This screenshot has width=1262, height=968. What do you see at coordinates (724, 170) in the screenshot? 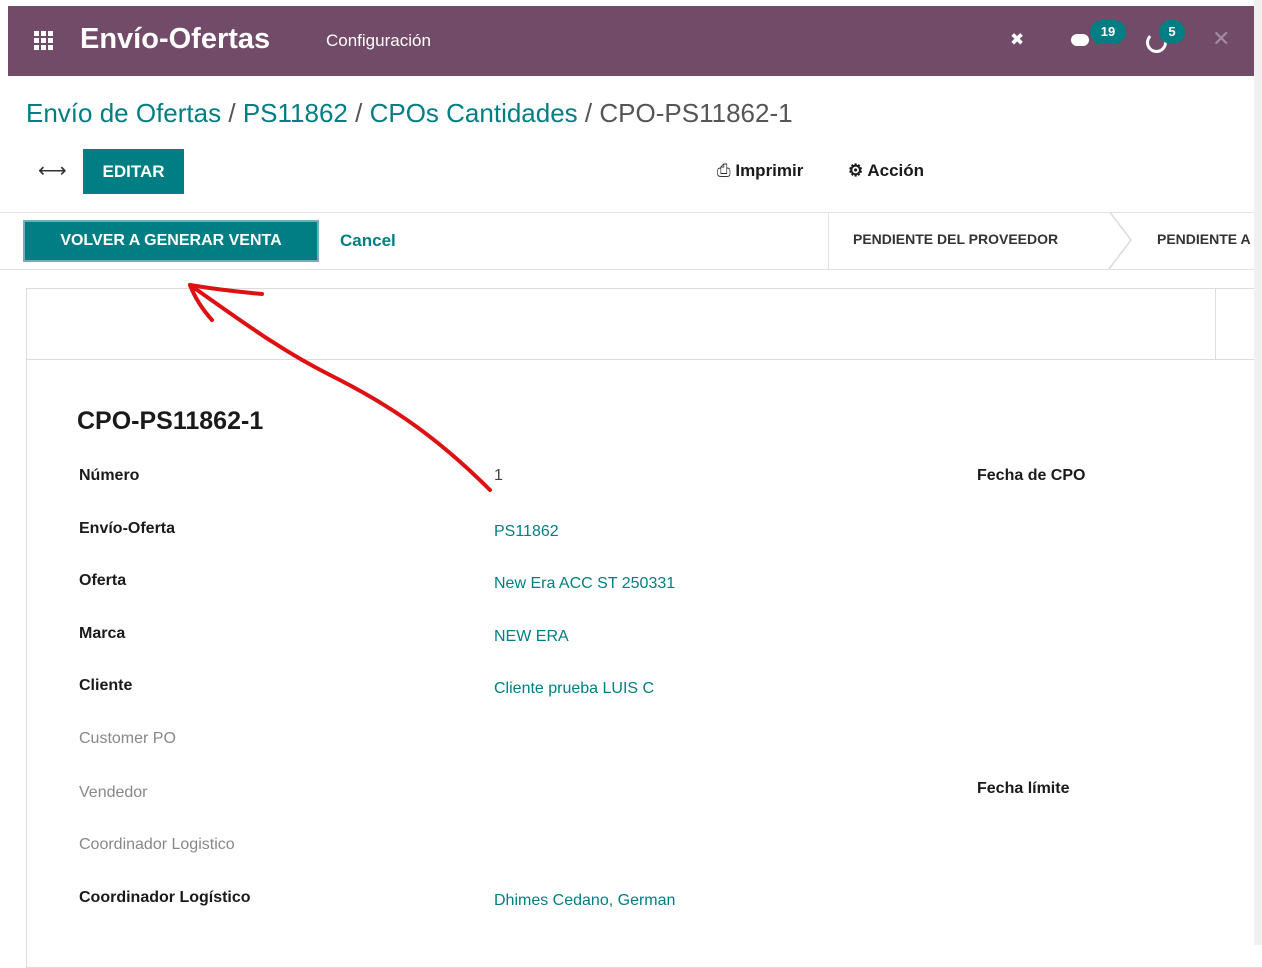
I see `printer-icon: ⎙` at bounding box center [724, 170].